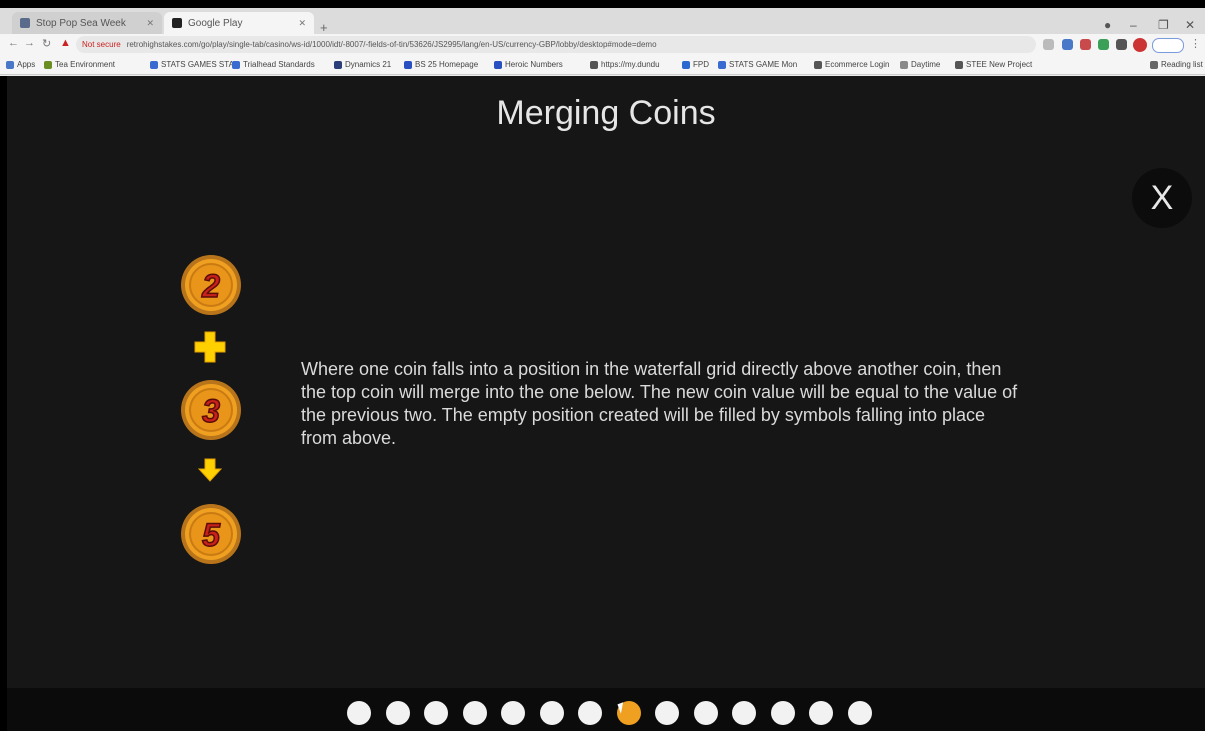 Image resolution: width=1205 pixels, height=731 pixels. What do you see at coordinates (441, 64) in the screenshot?
I see `bookmark-item: BS 25 Homepage` at bounding box center [441, 64].